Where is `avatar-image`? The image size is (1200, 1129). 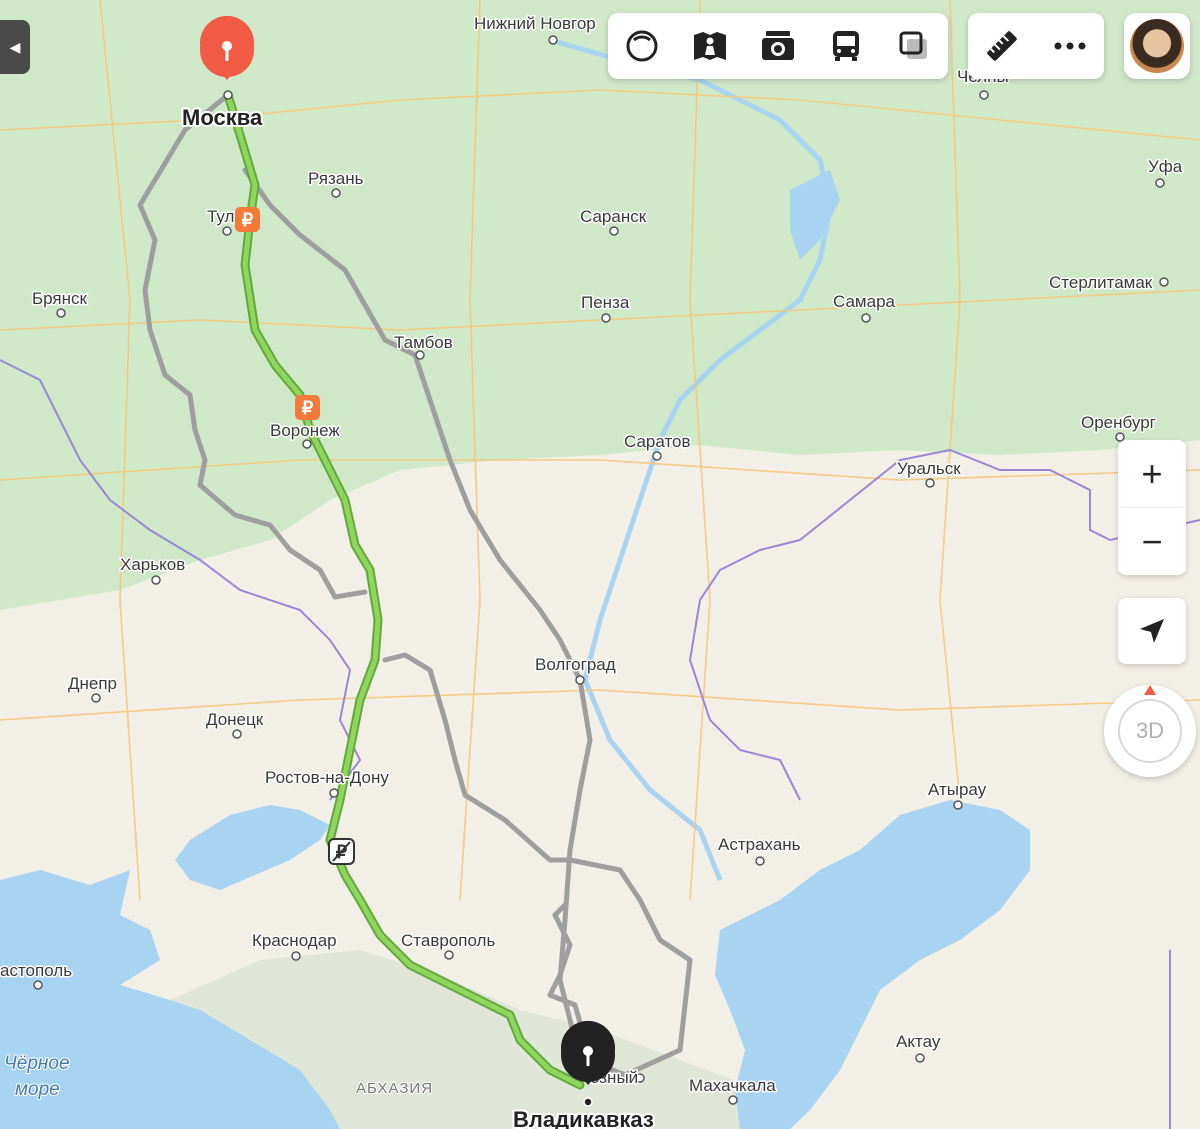
avatar-image is located at coordinates (1157, 46).